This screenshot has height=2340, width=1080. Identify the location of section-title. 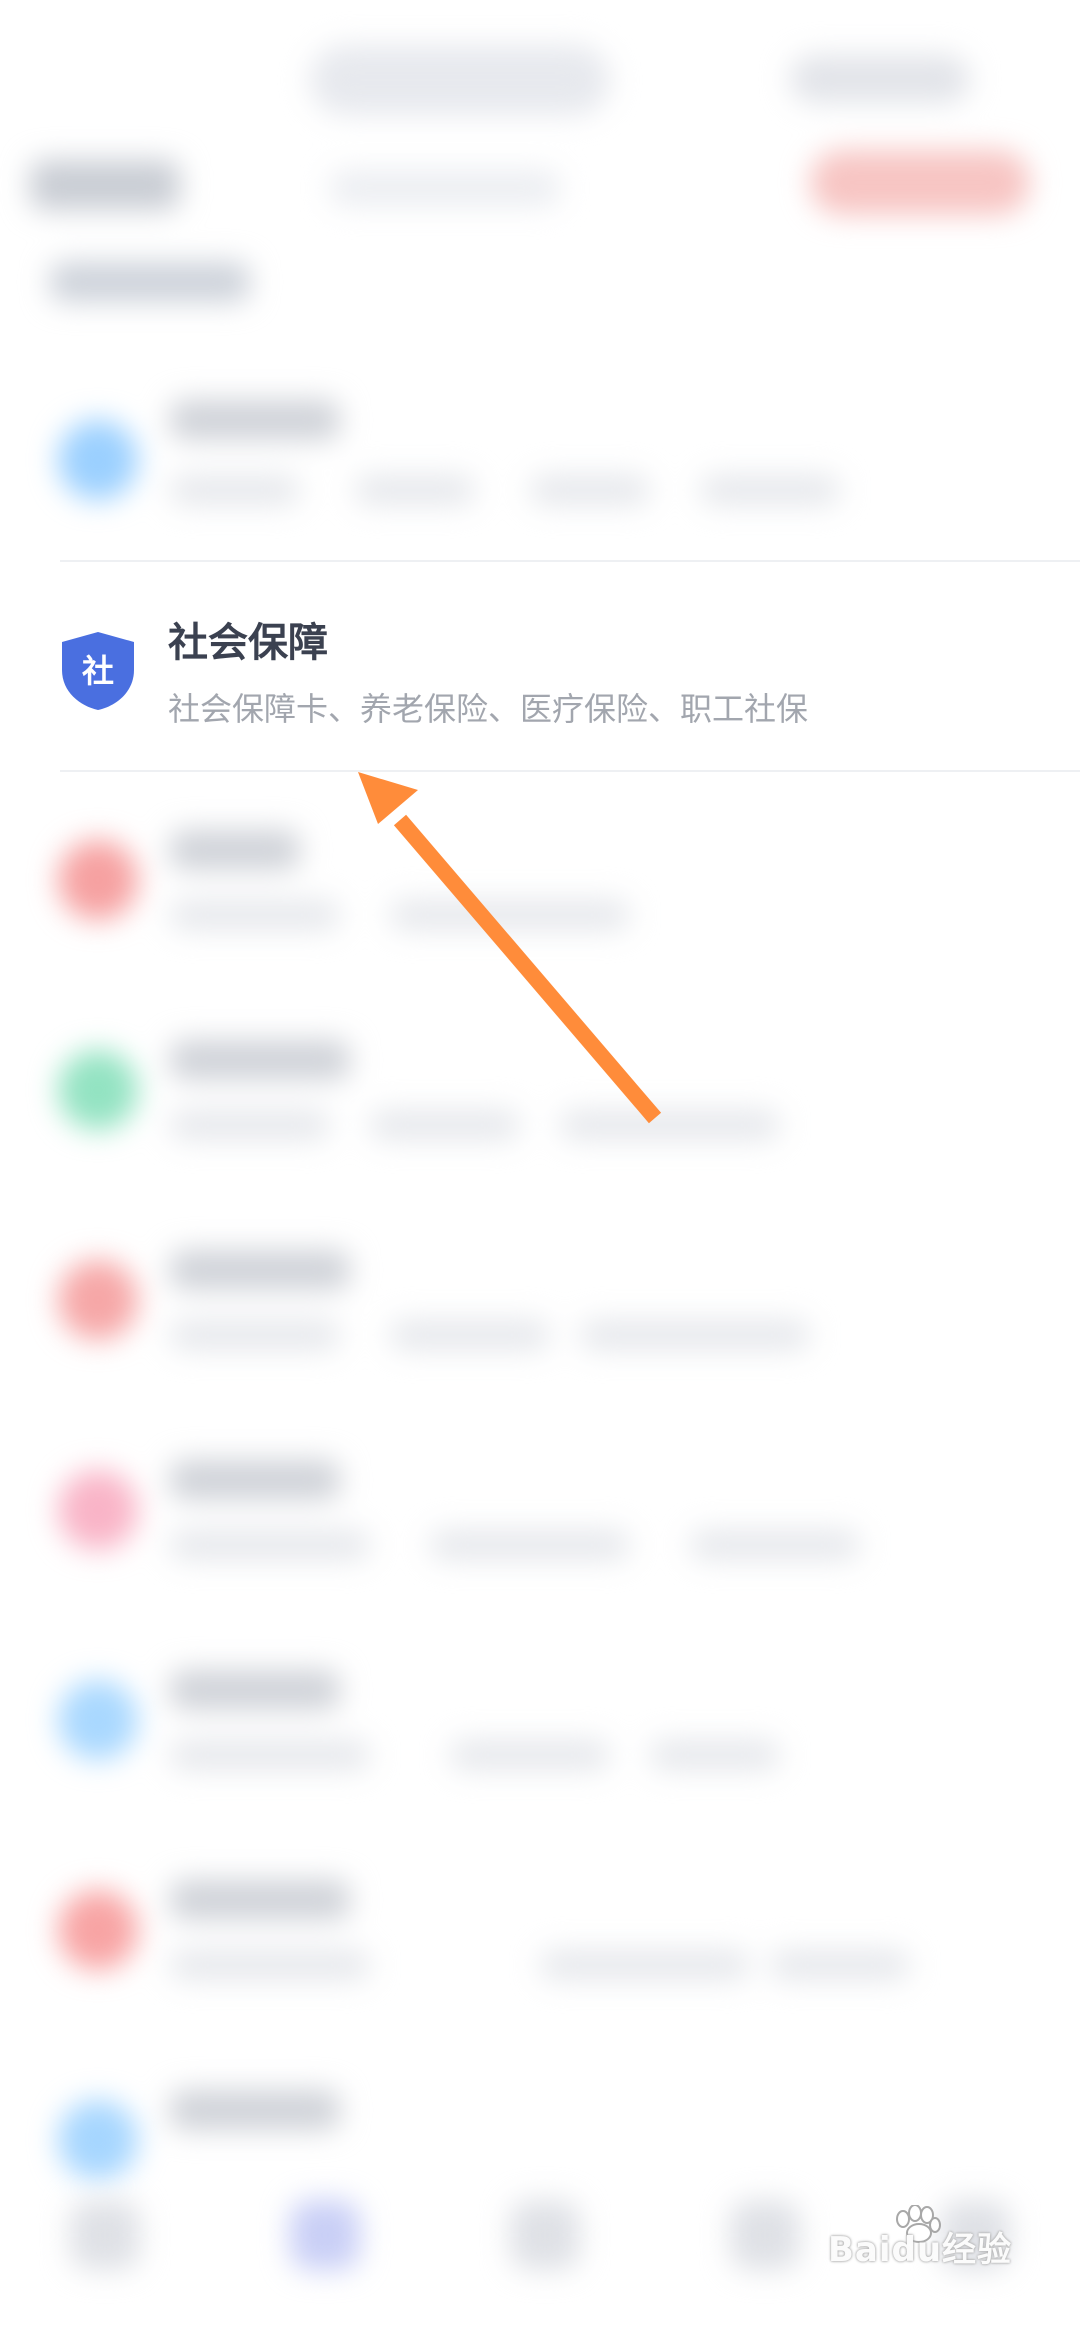
(105, 185).